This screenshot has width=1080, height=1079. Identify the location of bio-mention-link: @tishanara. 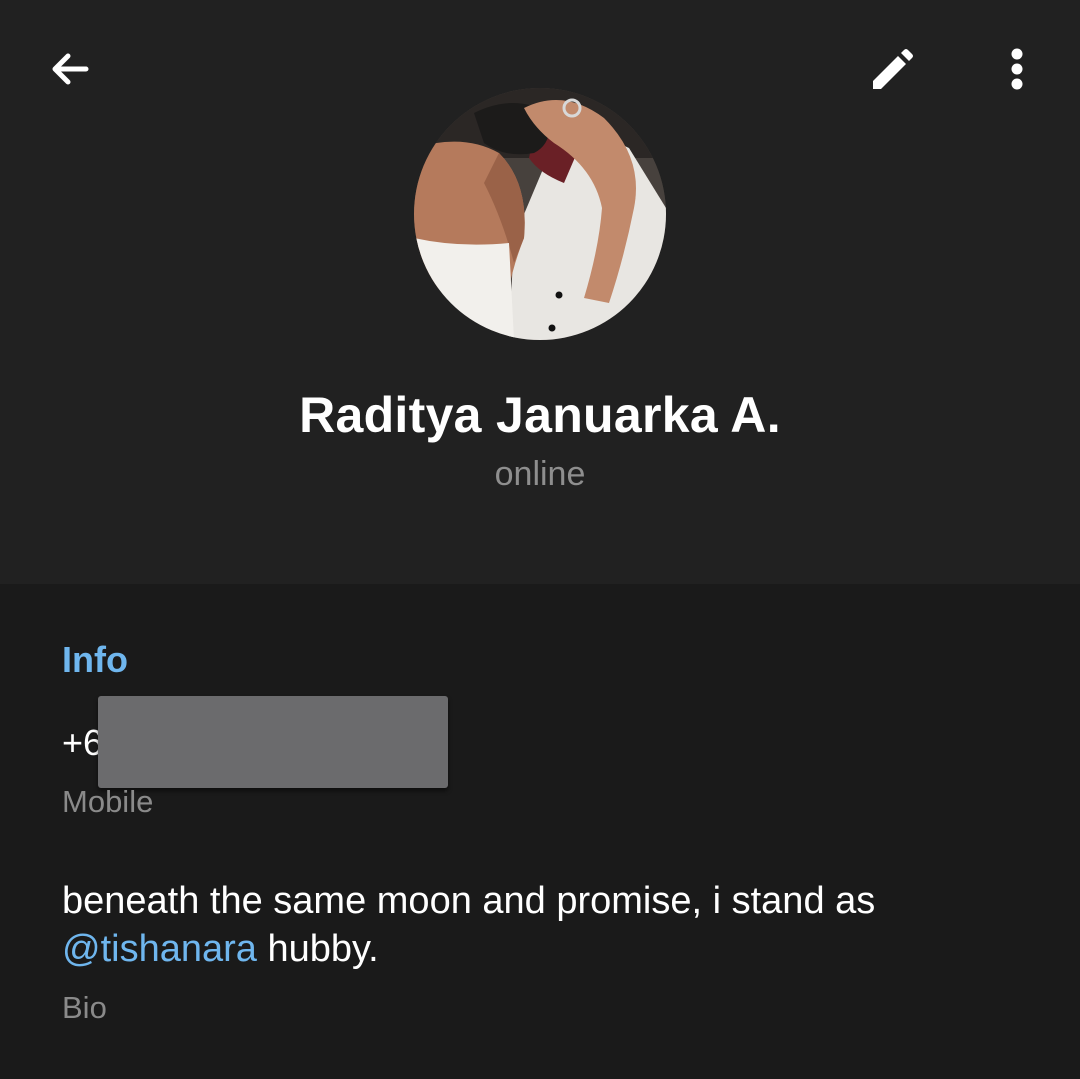
(159, 949).